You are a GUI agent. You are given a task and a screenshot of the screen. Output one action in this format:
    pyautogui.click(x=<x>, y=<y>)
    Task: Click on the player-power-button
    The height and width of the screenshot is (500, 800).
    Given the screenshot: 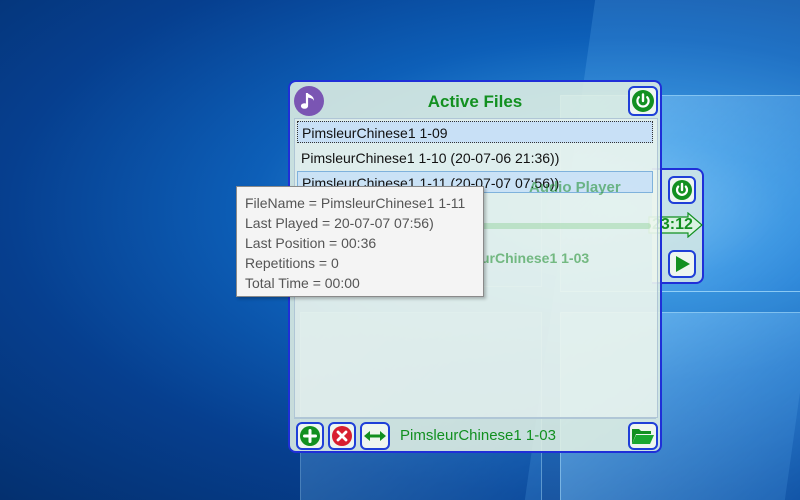 What is the action you would take?
    pyautogui.click(x=682, y=190)
    